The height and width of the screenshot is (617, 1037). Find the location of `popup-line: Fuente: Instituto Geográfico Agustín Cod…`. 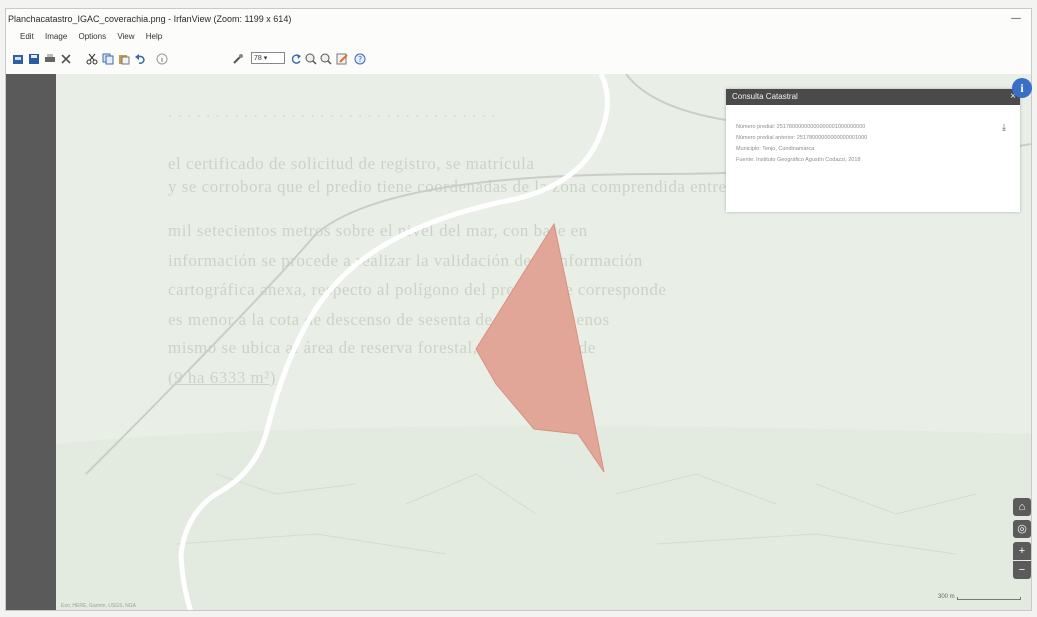

popup-line: Fuente: Instituto Geográfico Agustín Cod… is located at coordinates (798, 160).